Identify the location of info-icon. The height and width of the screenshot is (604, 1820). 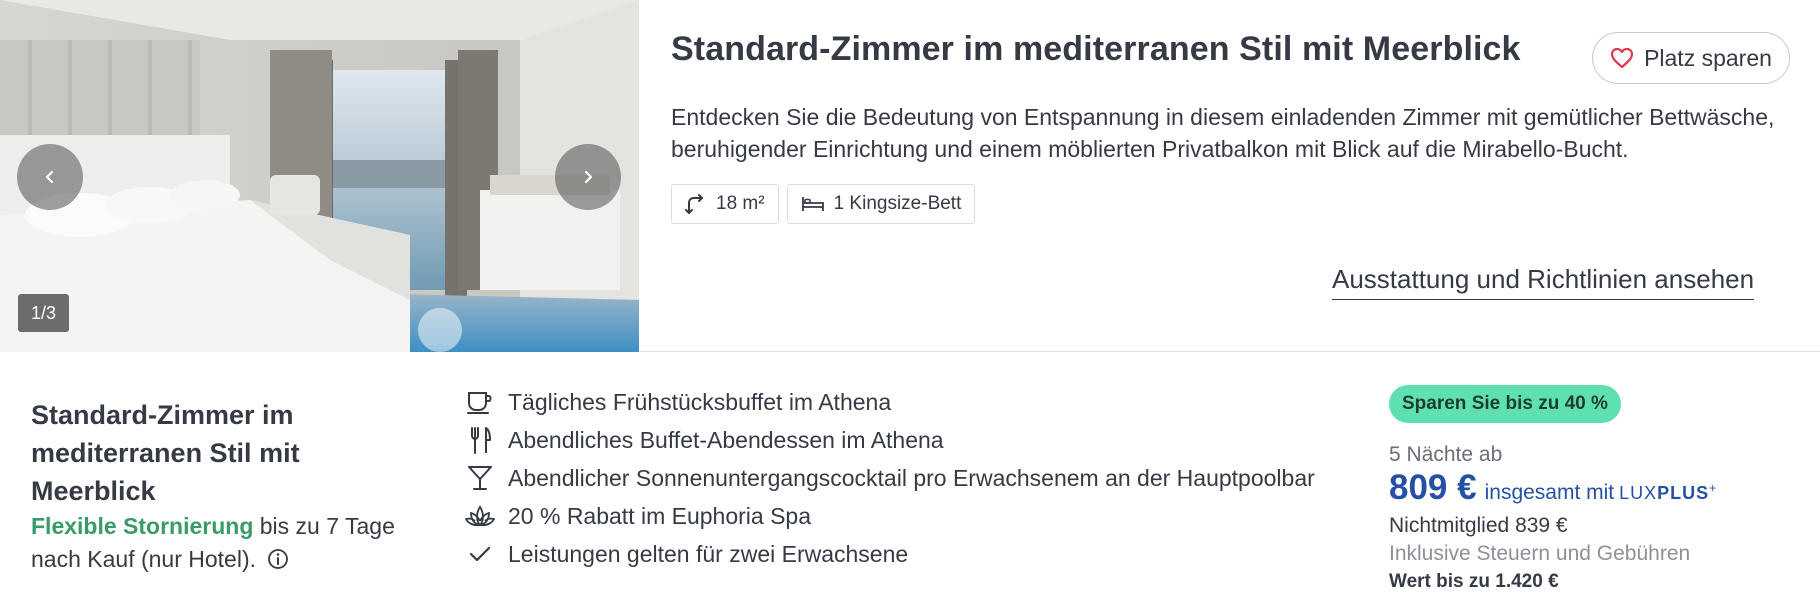
(278, 559).